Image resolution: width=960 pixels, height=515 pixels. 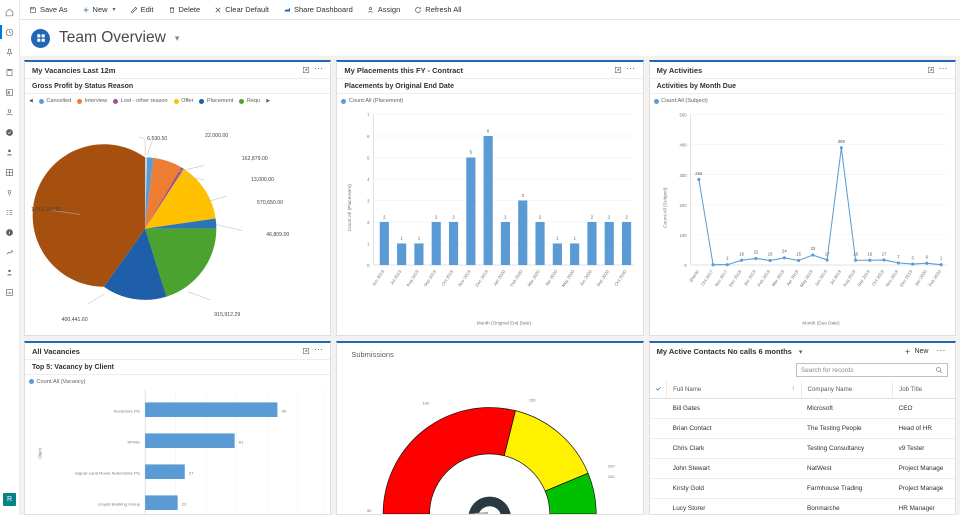 What do you see at coordinates (847, 506) in the screenshot?
I see `cell-company-name: Bonmarche` at bounding box center [847, 506].